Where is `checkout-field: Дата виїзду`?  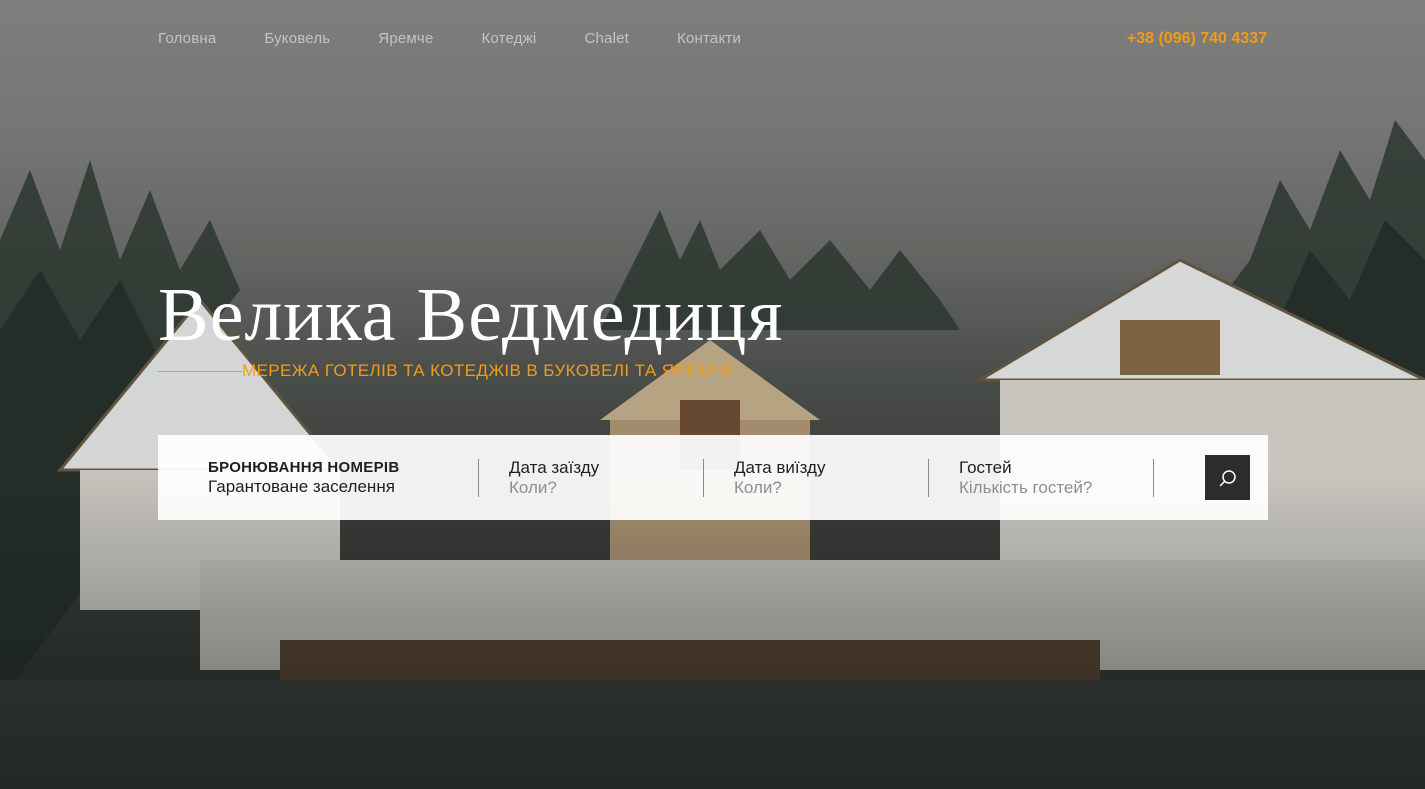
checkout-field: Дата виїзду is located at coordinates (816, 478).